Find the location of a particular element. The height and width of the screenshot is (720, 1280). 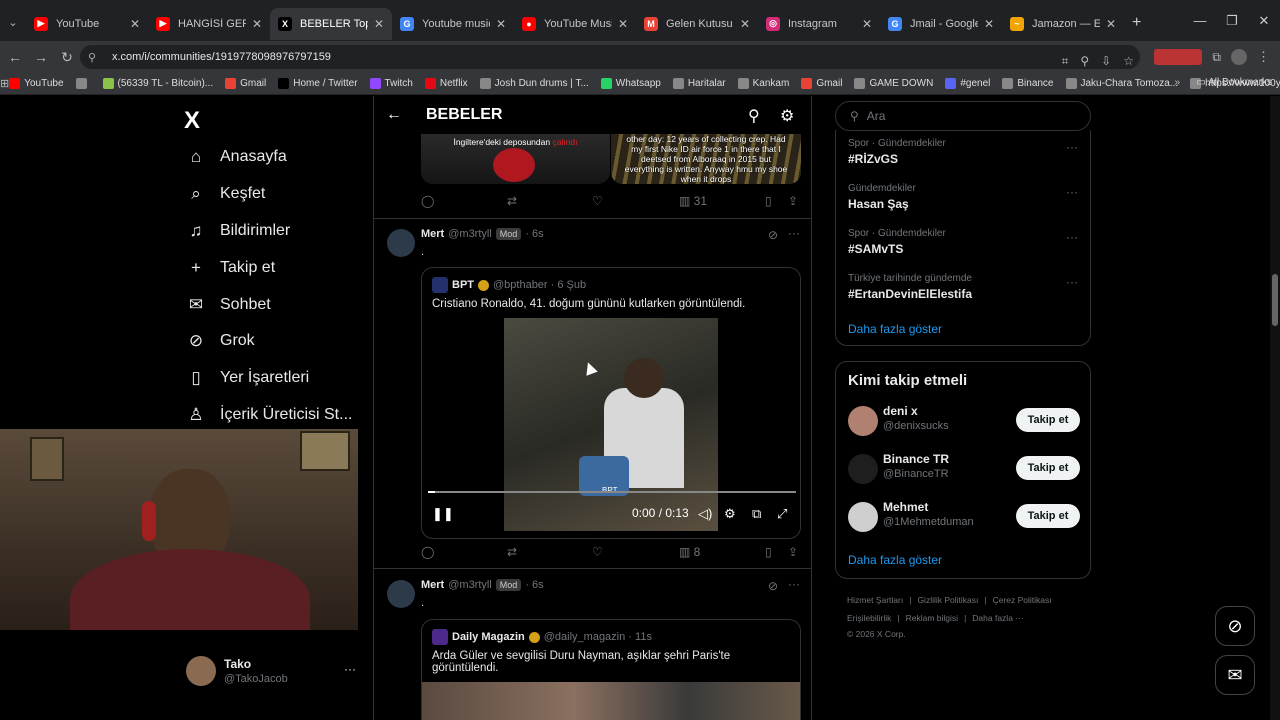

who-to-follow-item: Mehmet @1Mehmetduman Takip et is located at coordinates (964, 517).